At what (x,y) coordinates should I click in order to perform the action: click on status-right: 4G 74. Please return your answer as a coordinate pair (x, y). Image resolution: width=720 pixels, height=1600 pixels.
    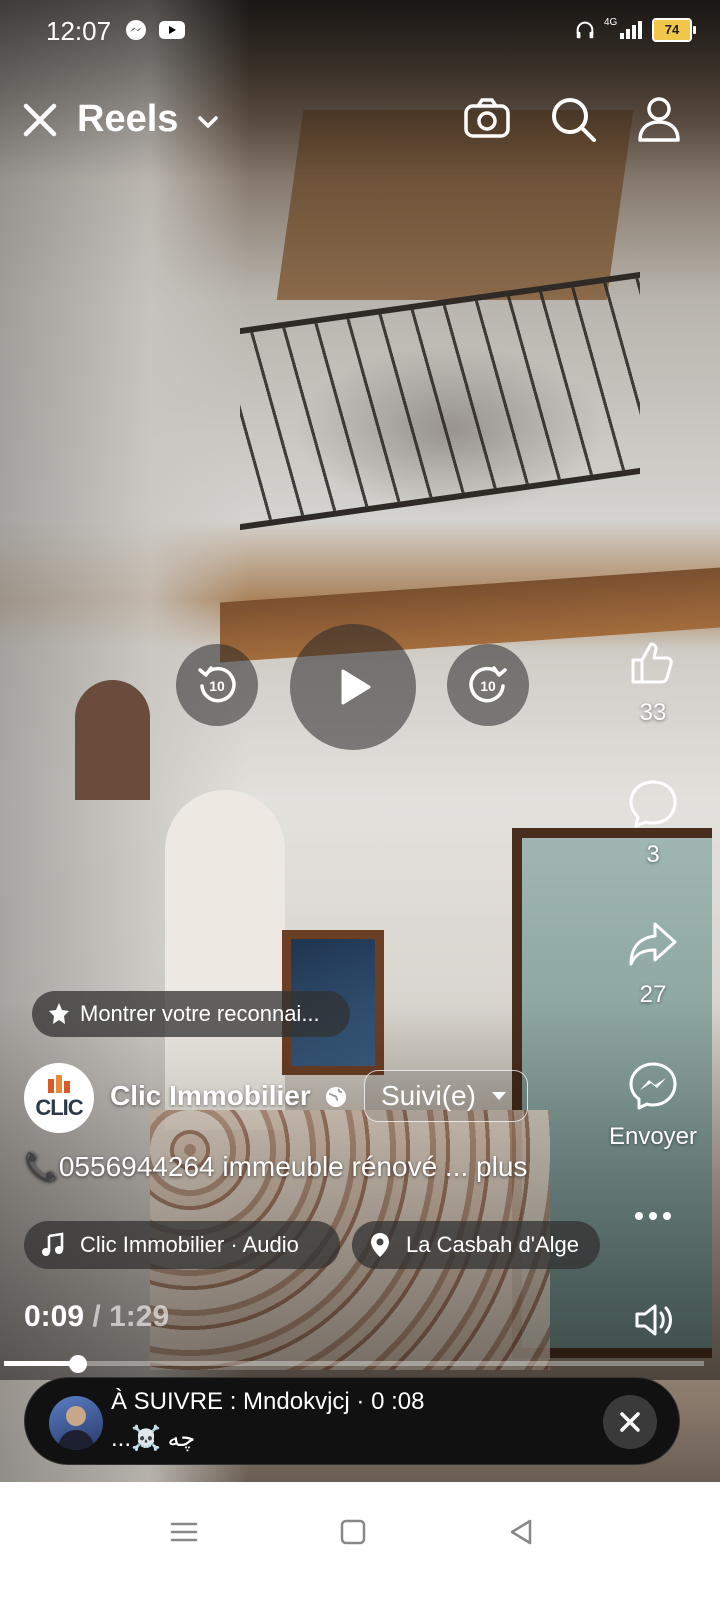
    Looking at the image, I should click on (635, 29).